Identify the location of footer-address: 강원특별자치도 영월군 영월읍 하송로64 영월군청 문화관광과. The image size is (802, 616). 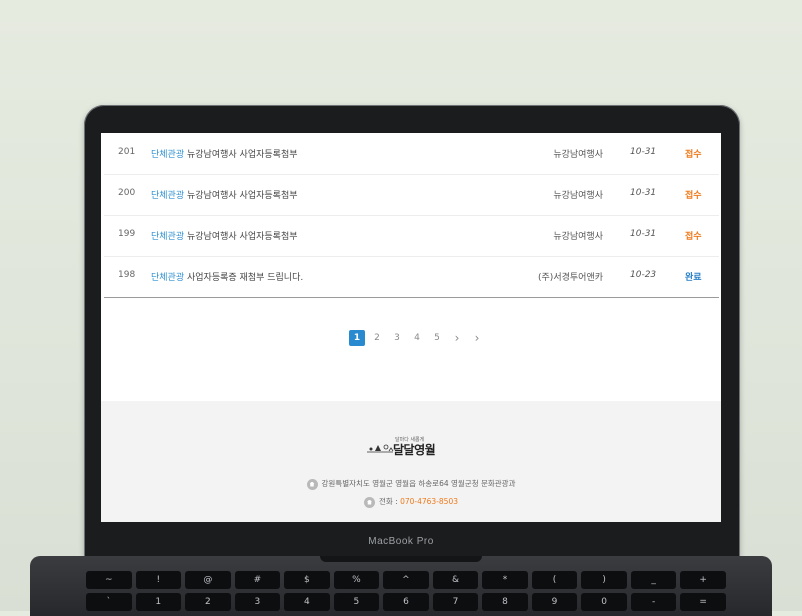
(411, 484).